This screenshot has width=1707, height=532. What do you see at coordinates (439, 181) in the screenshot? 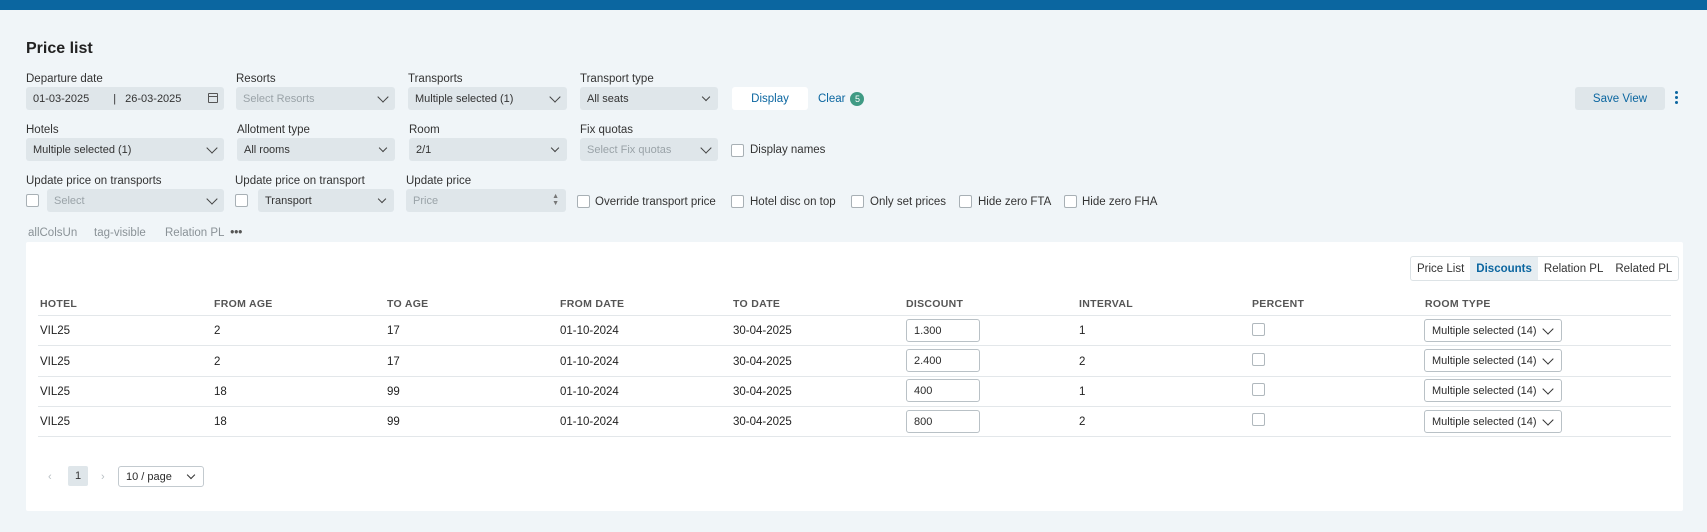
I see `update-price-label: Update price` at bounding box center [439, 181].